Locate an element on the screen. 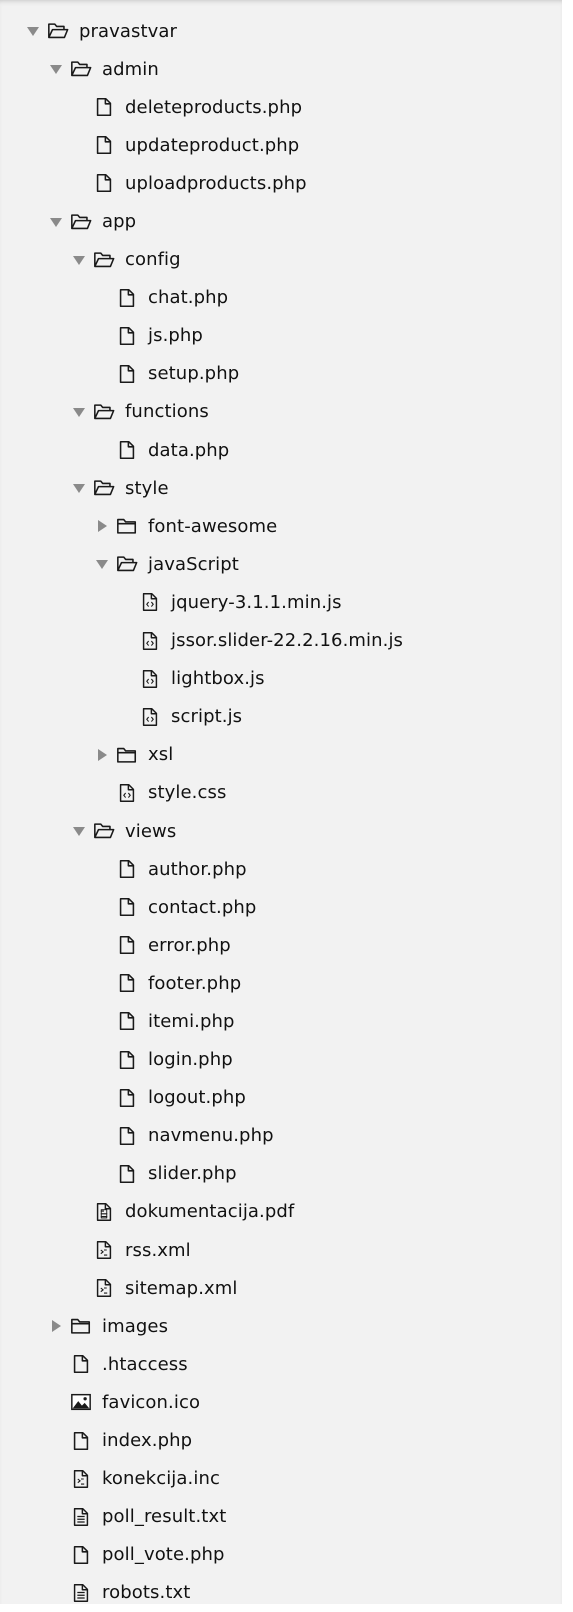 Image resolution: width=573 pixels, height=1612 pixels. tree-item-label: index.php is located at coordinates (147, 1441).